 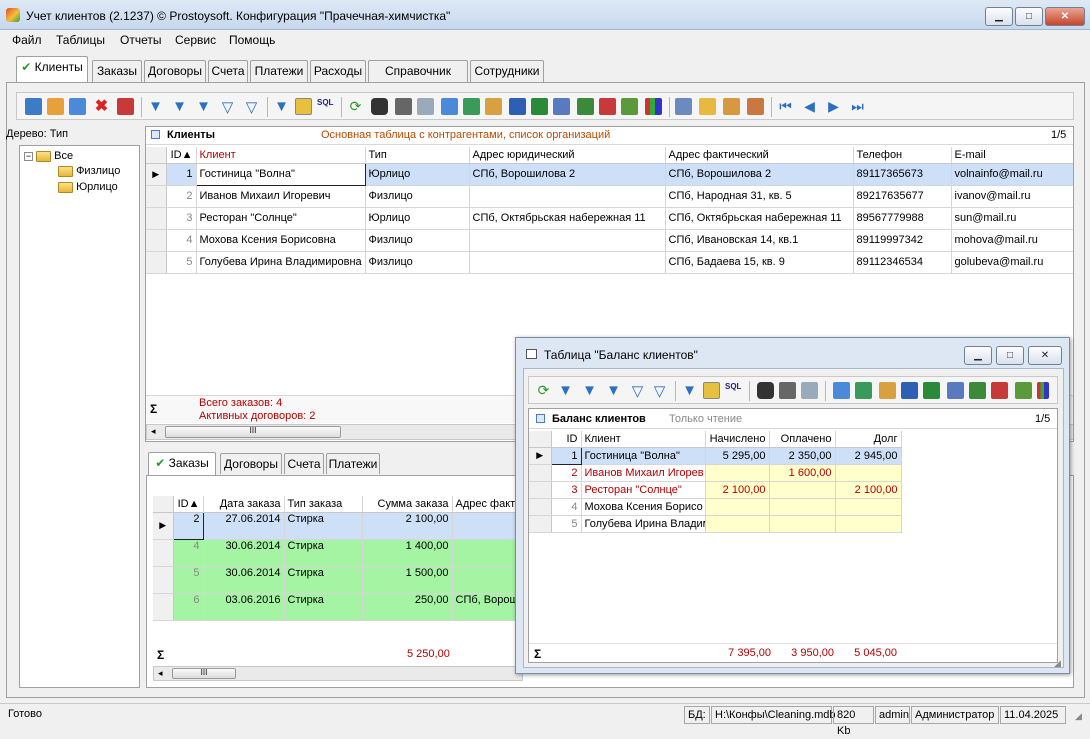 I want to click on close-button: ✕, so click(x=1065, y=16).